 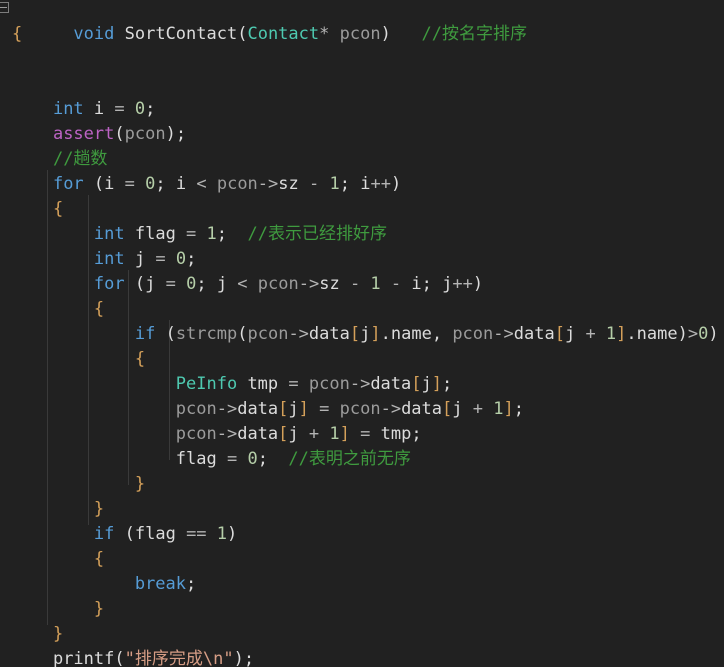 What do you see at coordinates (201, 184) in the screenshot?
I see `token-less-than: <` at bounding box center [201, 184].